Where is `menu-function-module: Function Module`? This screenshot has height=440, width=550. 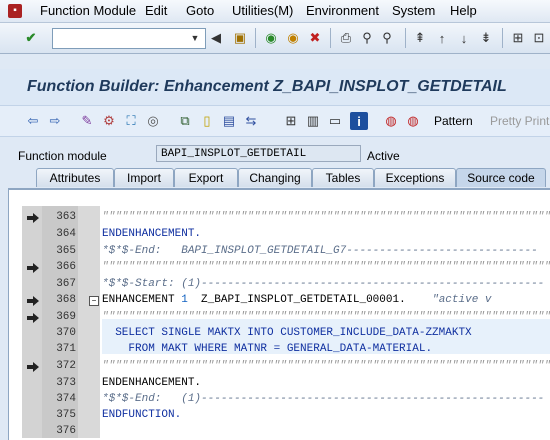 menu-function-module: Function Module is located at coordinates (88, 10).